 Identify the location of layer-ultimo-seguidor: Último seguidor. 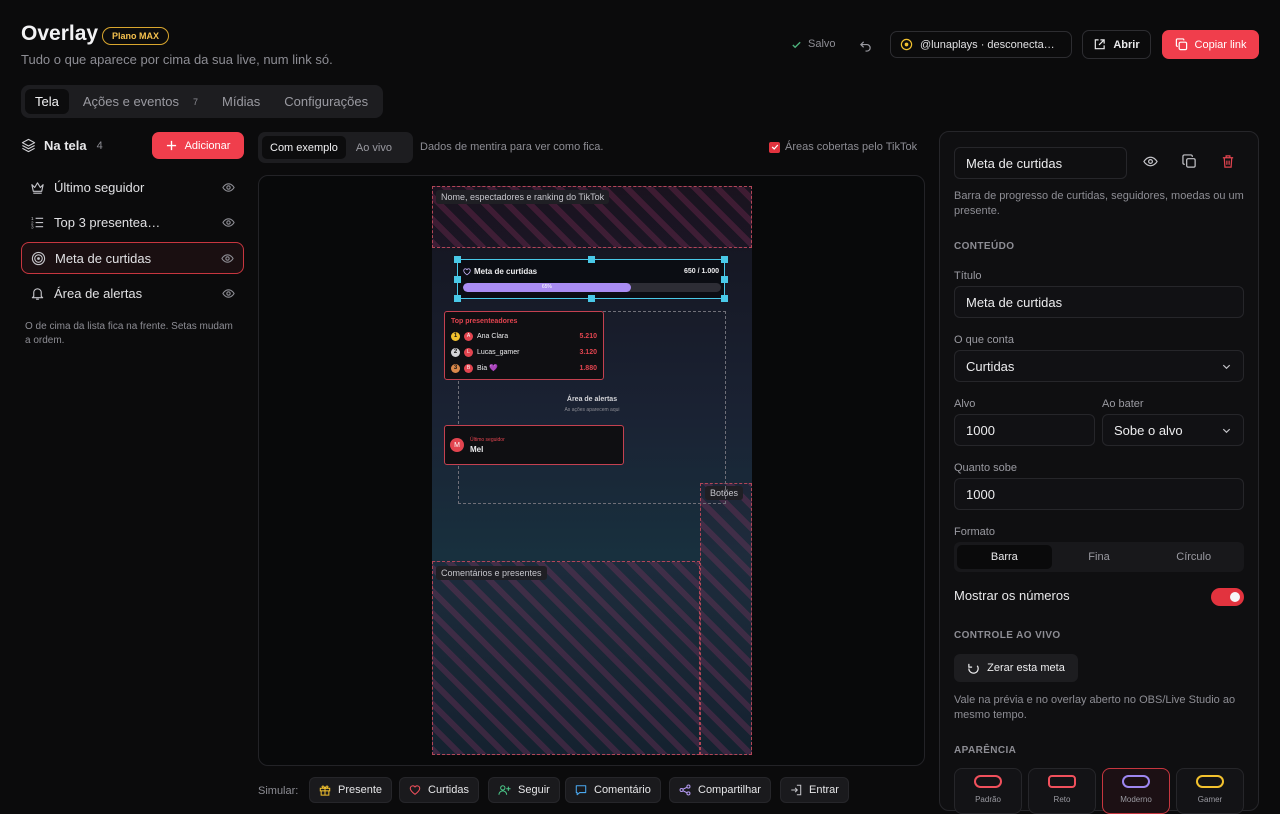
(132, 187).